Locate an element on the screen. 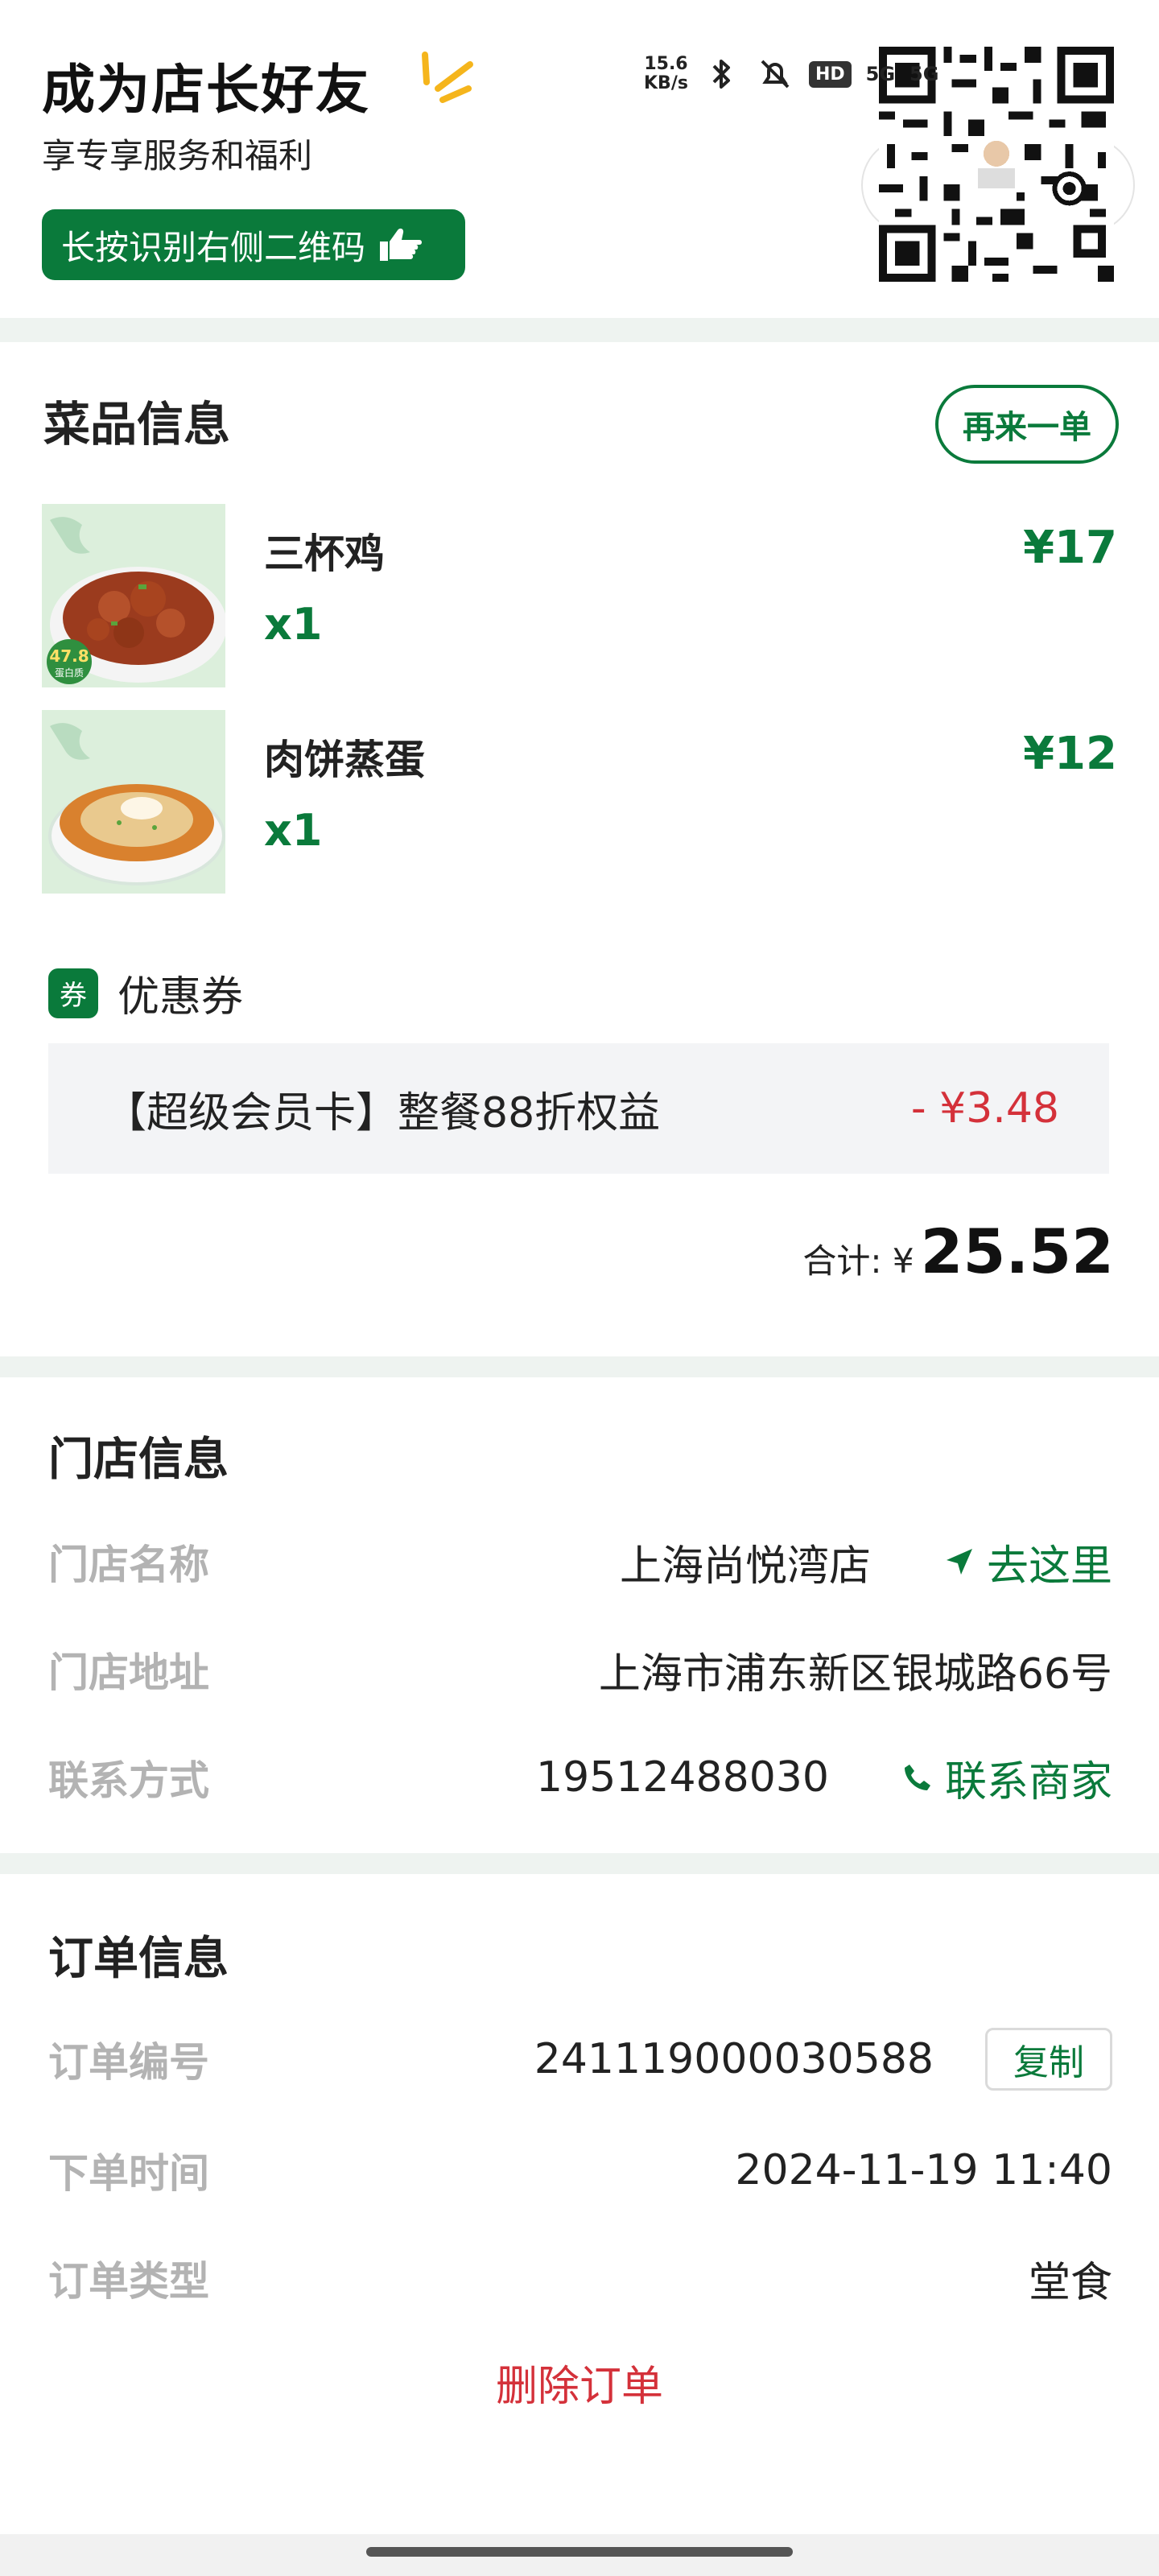  bluetooth-icon is located at coordinates (722, 74).